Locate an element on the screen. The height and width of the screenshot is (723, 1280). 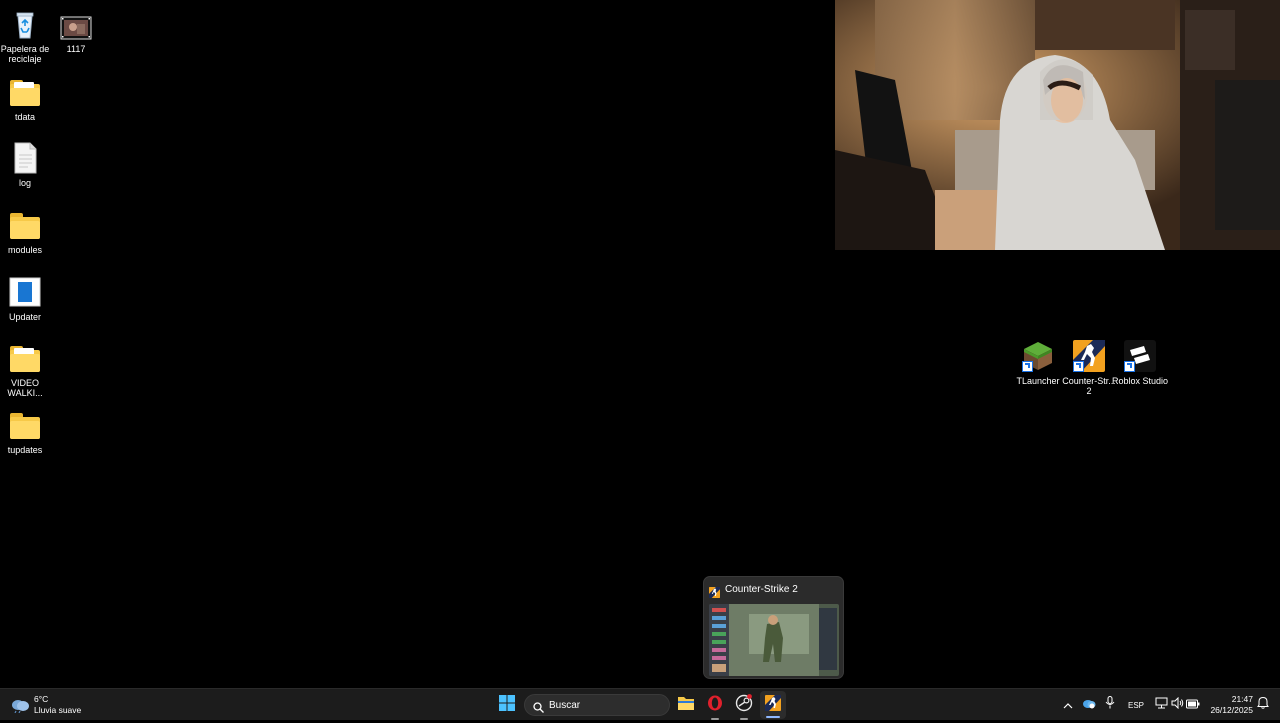
tray-onedrive is located at coordinates (1089, 705).